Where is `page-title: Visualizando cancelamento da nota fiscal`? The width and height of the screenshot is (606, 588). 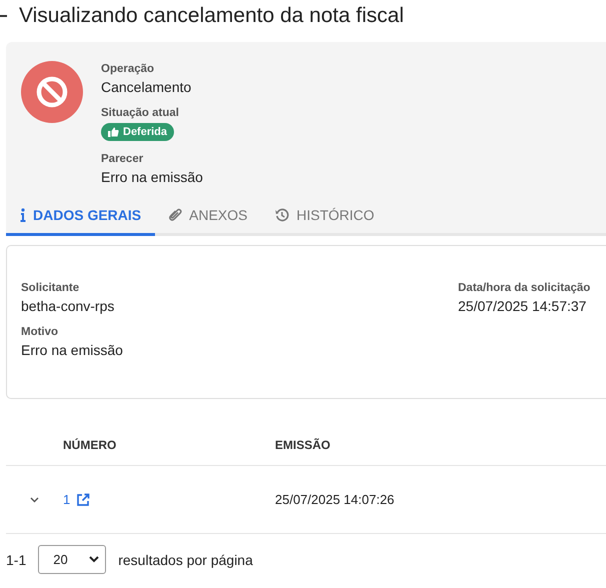
page-title: Visualizando cancelamento da nota fiscal is located at coordinates (211, 16).